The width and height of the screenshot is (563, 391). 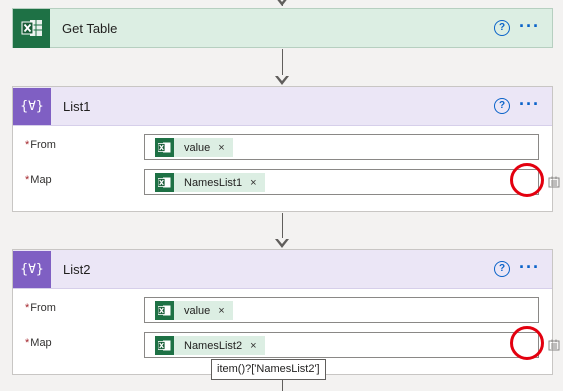 I want to click on card-title: List1, so click(x=77, y=106).